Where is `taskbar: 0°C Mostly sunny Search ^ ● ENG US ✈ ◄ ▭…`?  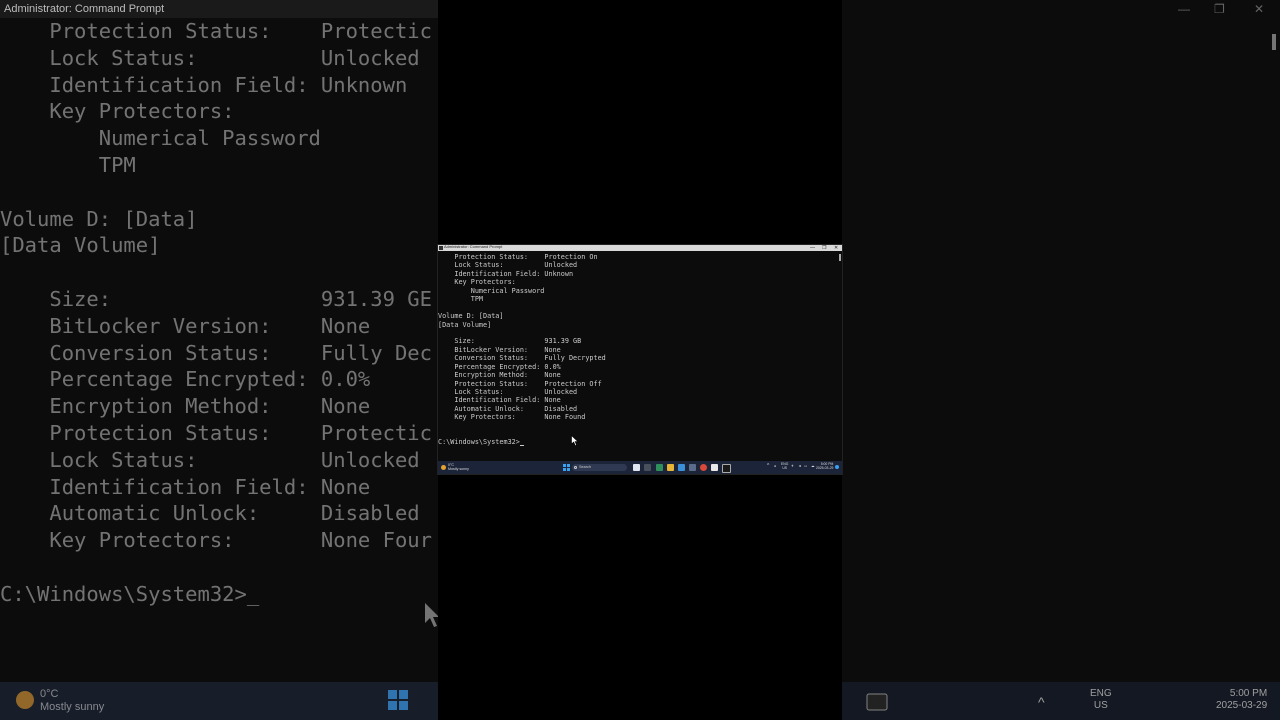 taskbar: 0°C Mostly sunny Search ^ ● ENG US ✈ ◄ ▭… is located at coordinates (640, 467).